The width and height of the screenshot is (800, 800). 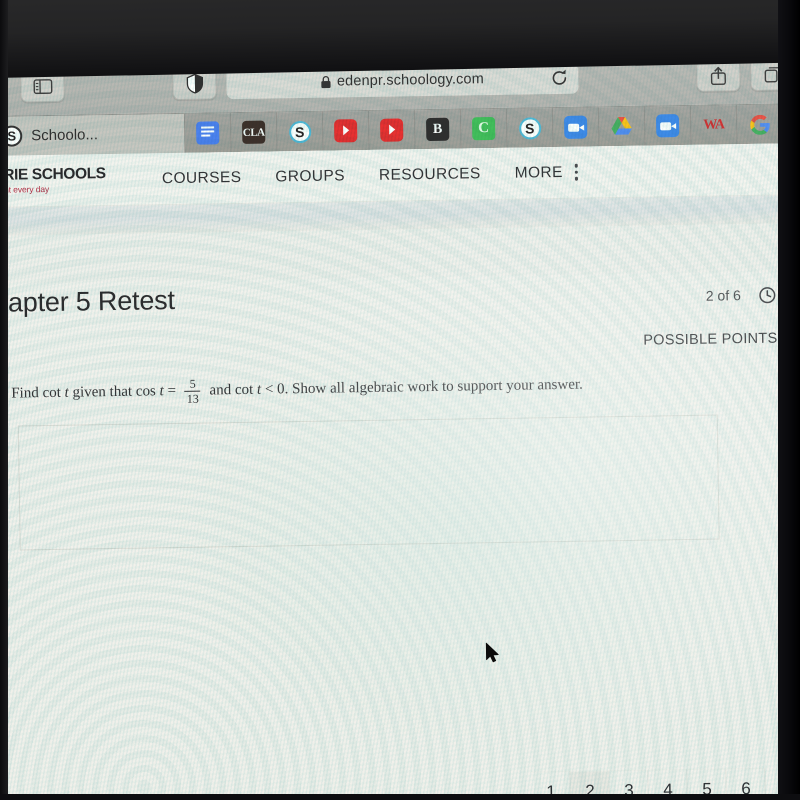 I want to click on question-part-2: given that cos, so click(x=114, y=392).